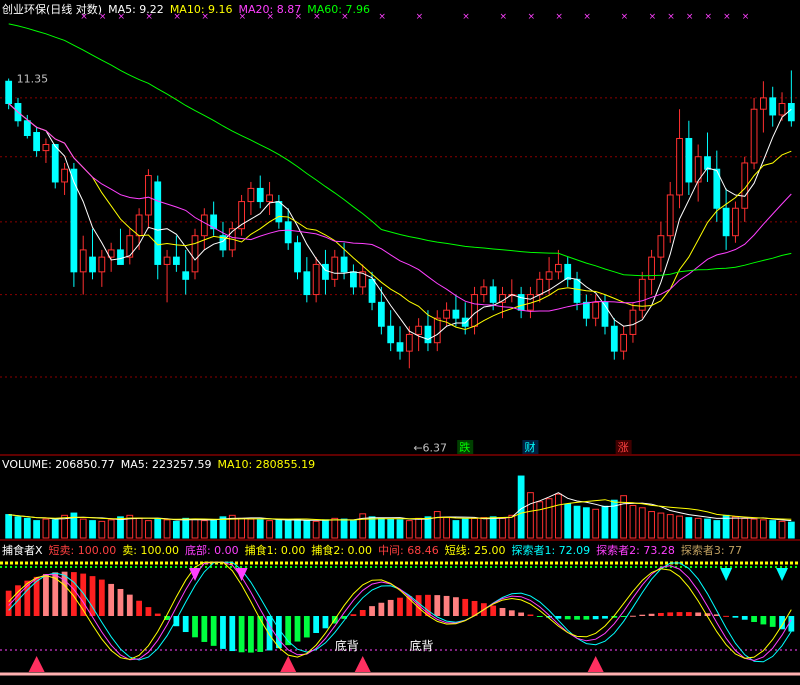 Image resolution: width=800 pixels, height=685 pixels. I want to click on indicator-legend-item-7: 短线: 25.00, so click(475, 550).